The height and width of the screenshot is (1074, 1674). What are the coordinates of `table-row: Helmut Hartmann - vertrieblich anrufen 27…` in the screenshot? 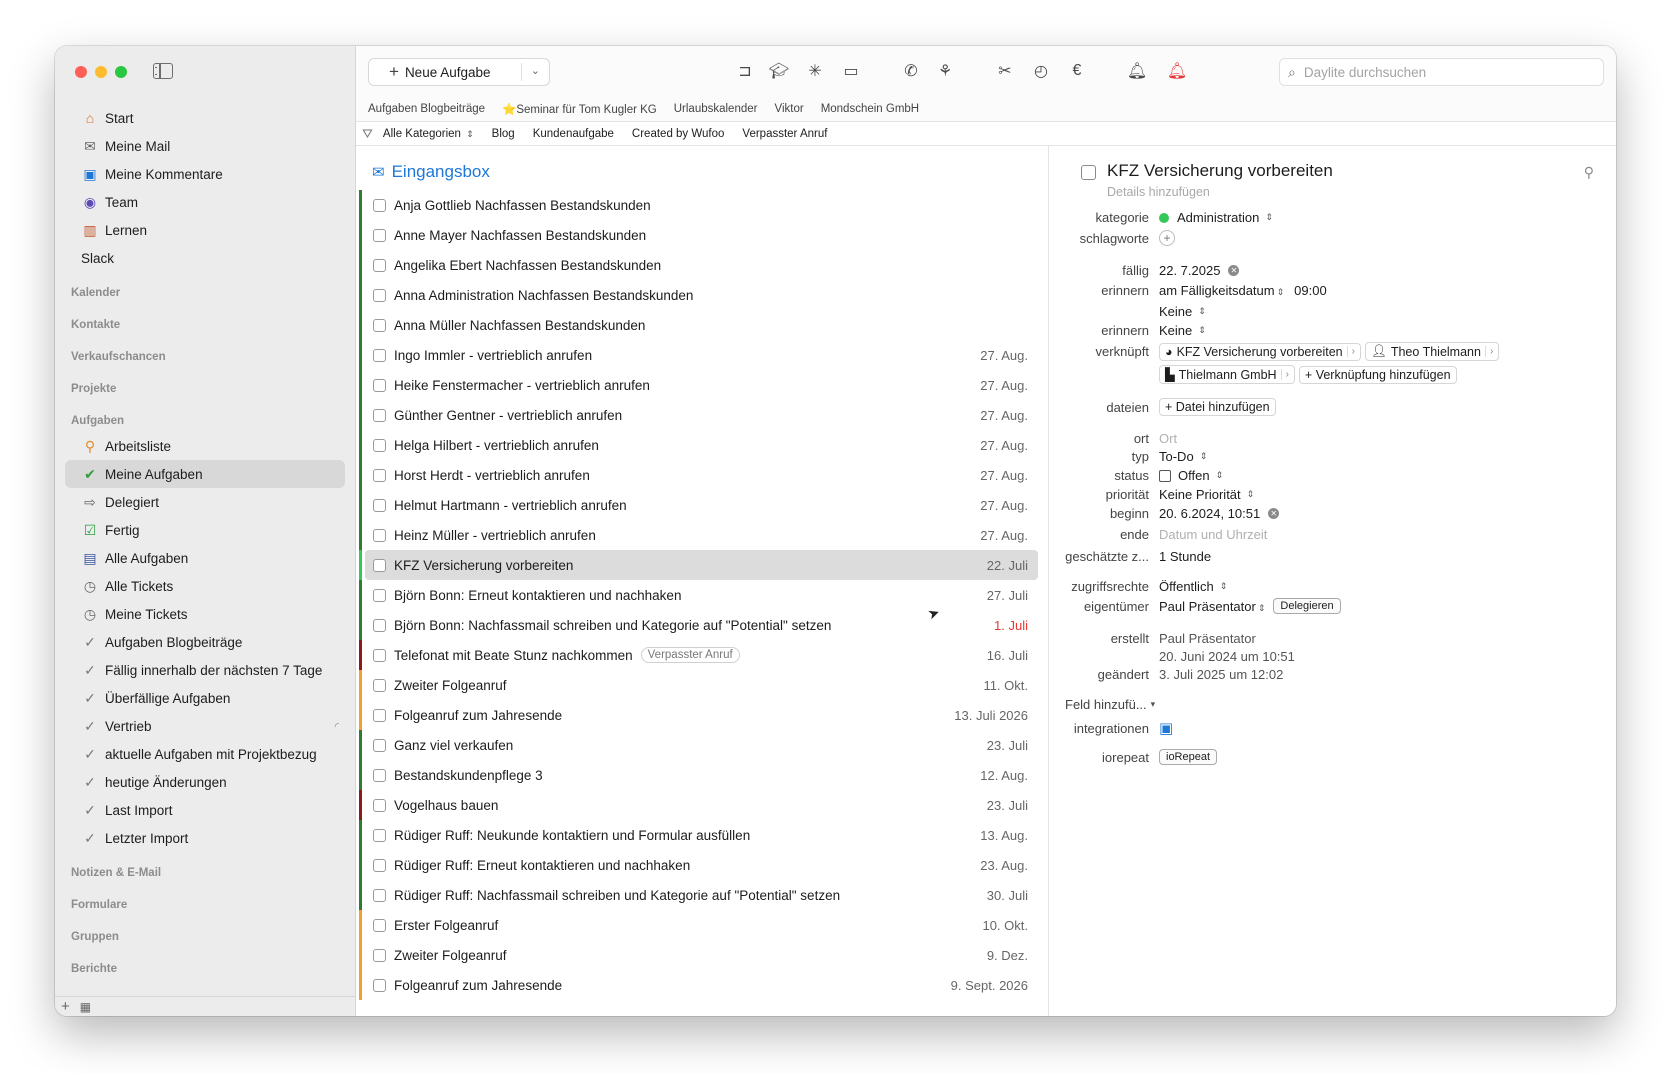 It's located at (698, 505).